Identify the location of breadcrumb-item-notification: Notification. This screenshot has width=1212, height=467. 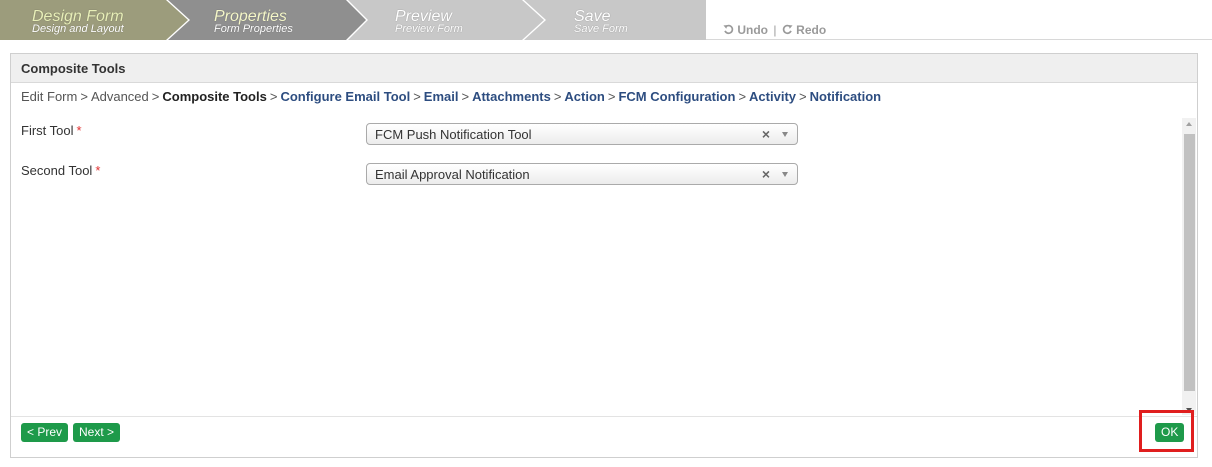
(846, 96).